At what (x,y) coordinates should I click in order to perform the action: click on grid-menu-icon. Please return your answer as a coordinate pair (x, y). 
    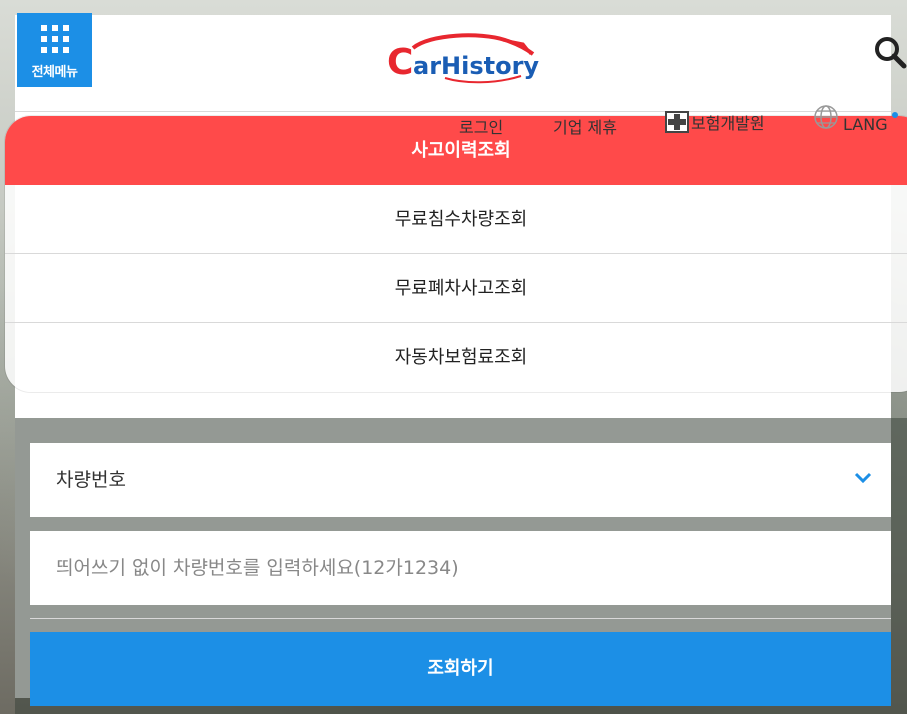
    Looking at the image, I should click on (54, 39).